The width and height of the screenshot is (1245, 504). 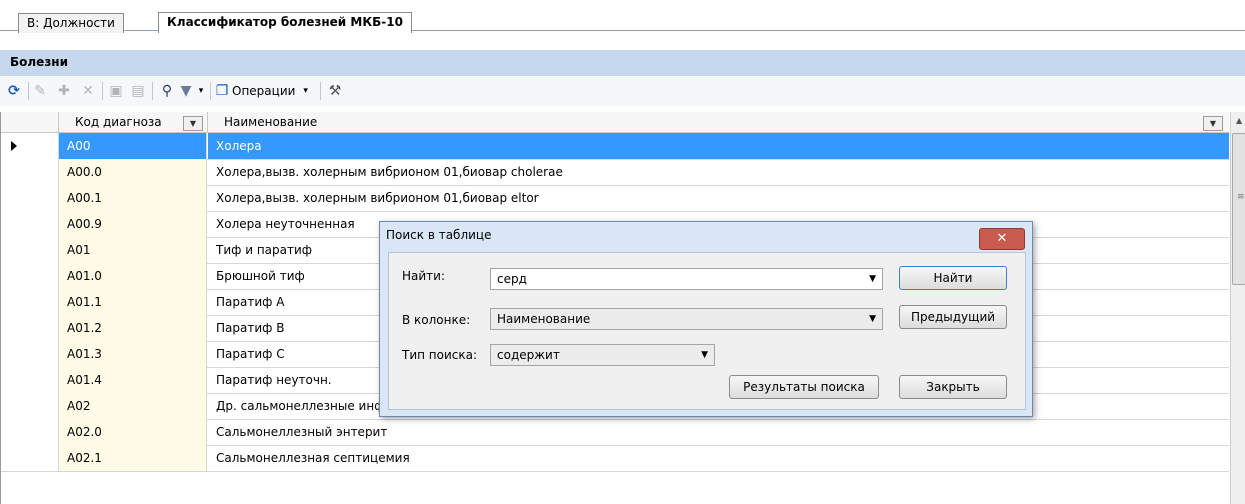 What do you see at coordinates (201, 91) in the screenshot?
I see `filter-dropdown-chevron-icon: ▾` at bounding box center [201, 91].